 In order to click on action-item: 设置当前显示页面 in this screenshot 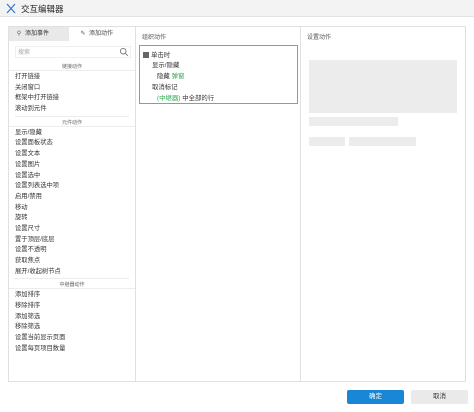, I will do `click(72, 338)`.